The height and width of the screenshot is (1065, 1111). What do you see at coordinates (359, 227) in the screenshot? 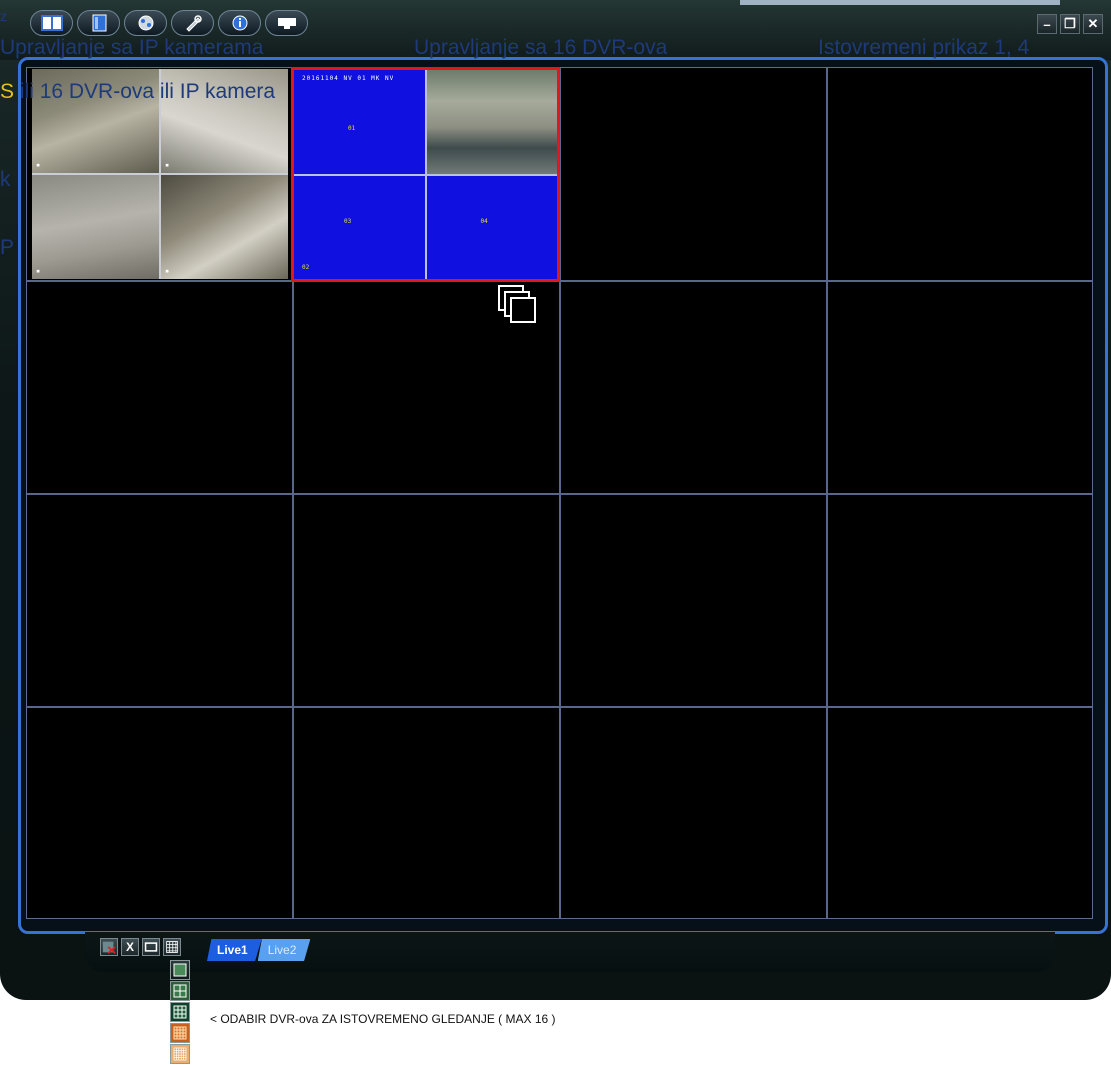
I see `no-signal-channel: 03 02` at bounding box center [359, 227].